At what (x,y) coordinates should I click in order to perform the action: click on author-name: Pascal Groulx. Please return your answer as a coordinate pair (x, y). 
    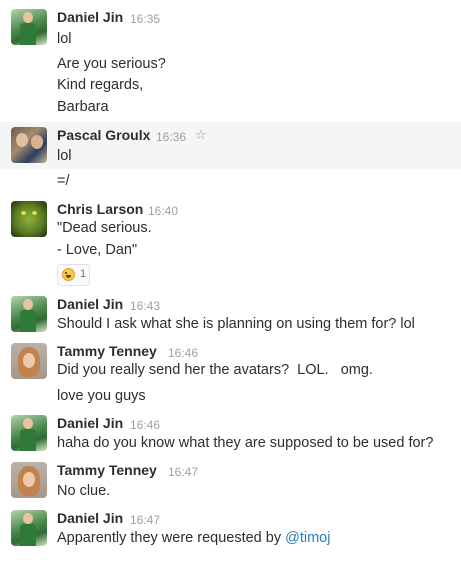
    Looking at the image, I should click on (103, 135).